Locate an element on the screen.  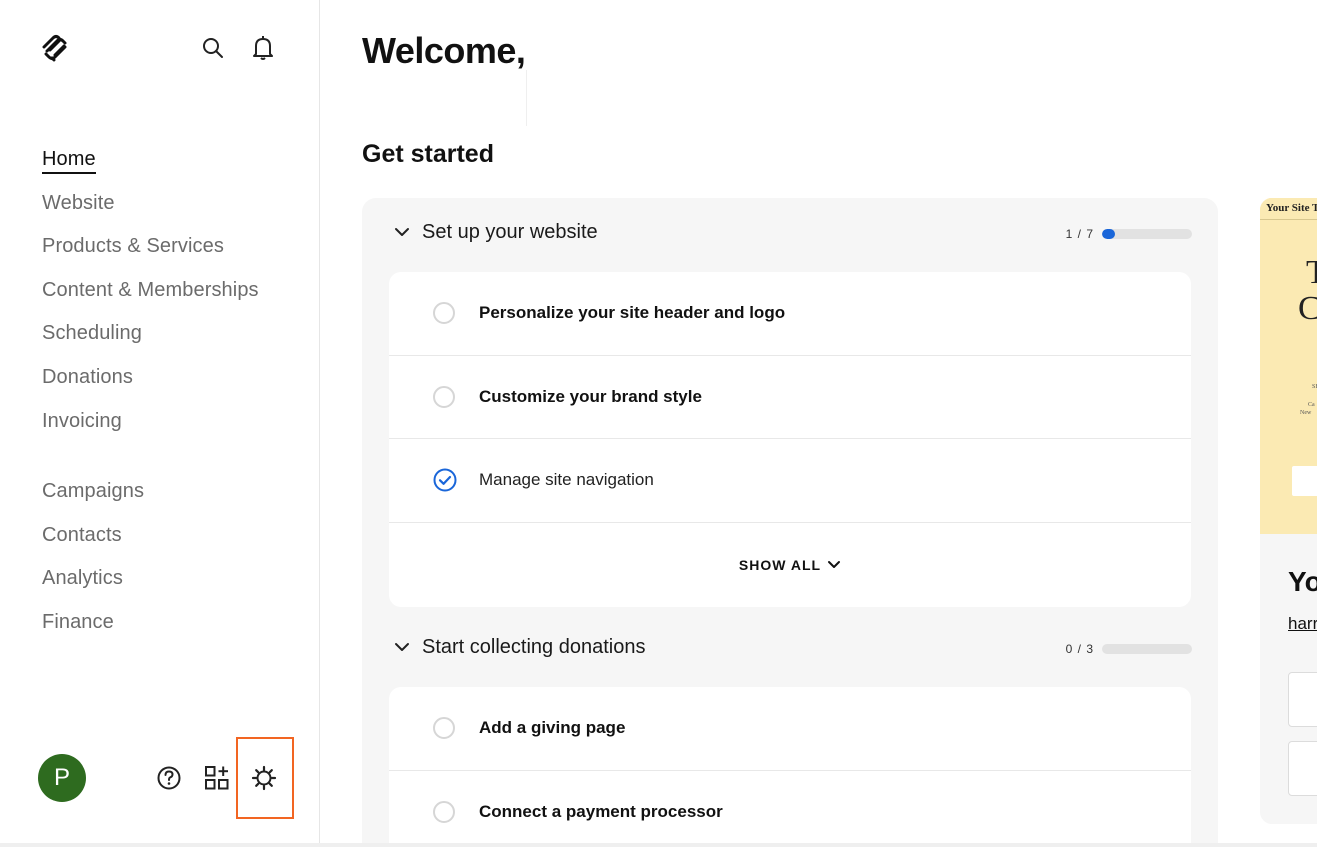
preview-title: Yo is located at coordinates (1302, 581).